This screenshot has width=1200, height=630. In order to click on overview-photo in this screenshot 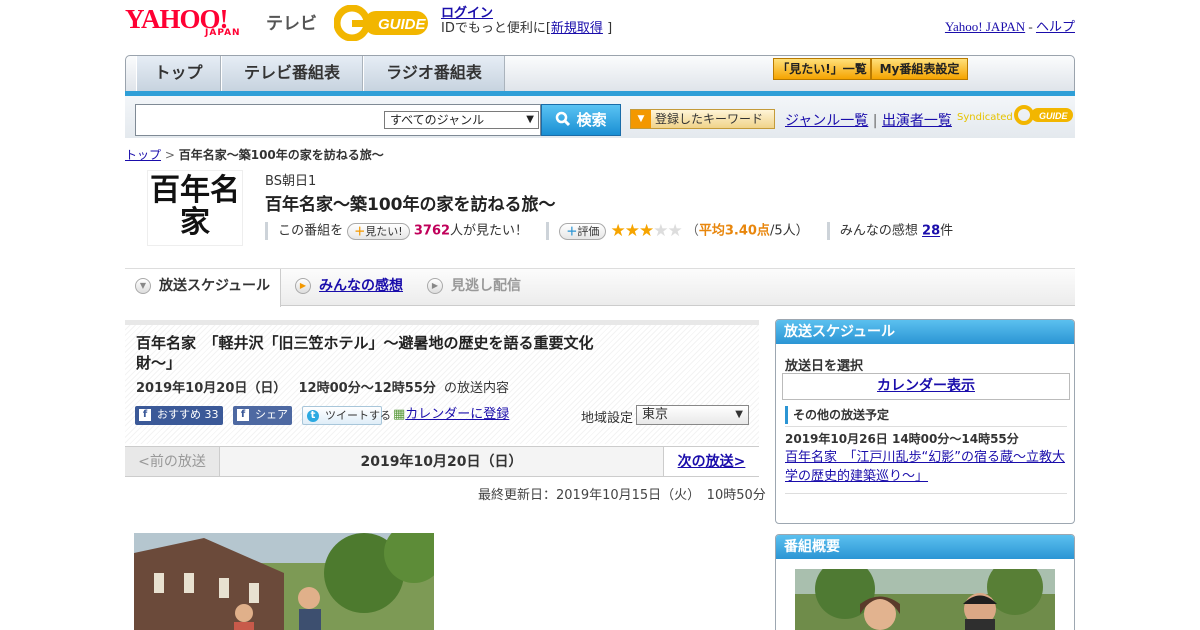, I will do `click(925, 599)`.